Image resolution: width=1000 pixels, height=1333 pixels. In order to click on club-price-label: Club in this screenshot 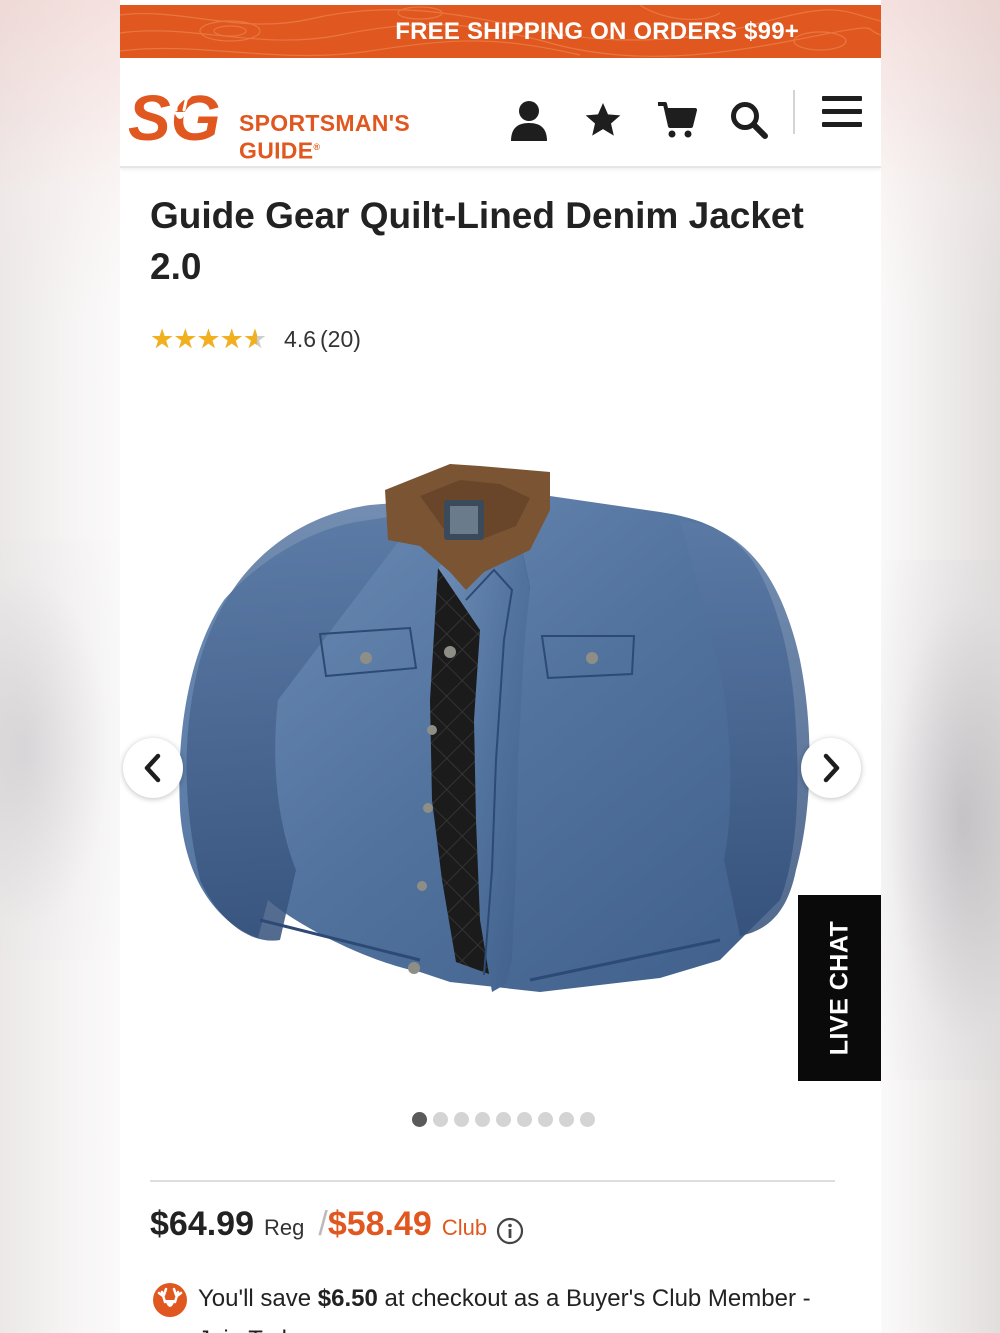, I will do `click(464, 1227)`.